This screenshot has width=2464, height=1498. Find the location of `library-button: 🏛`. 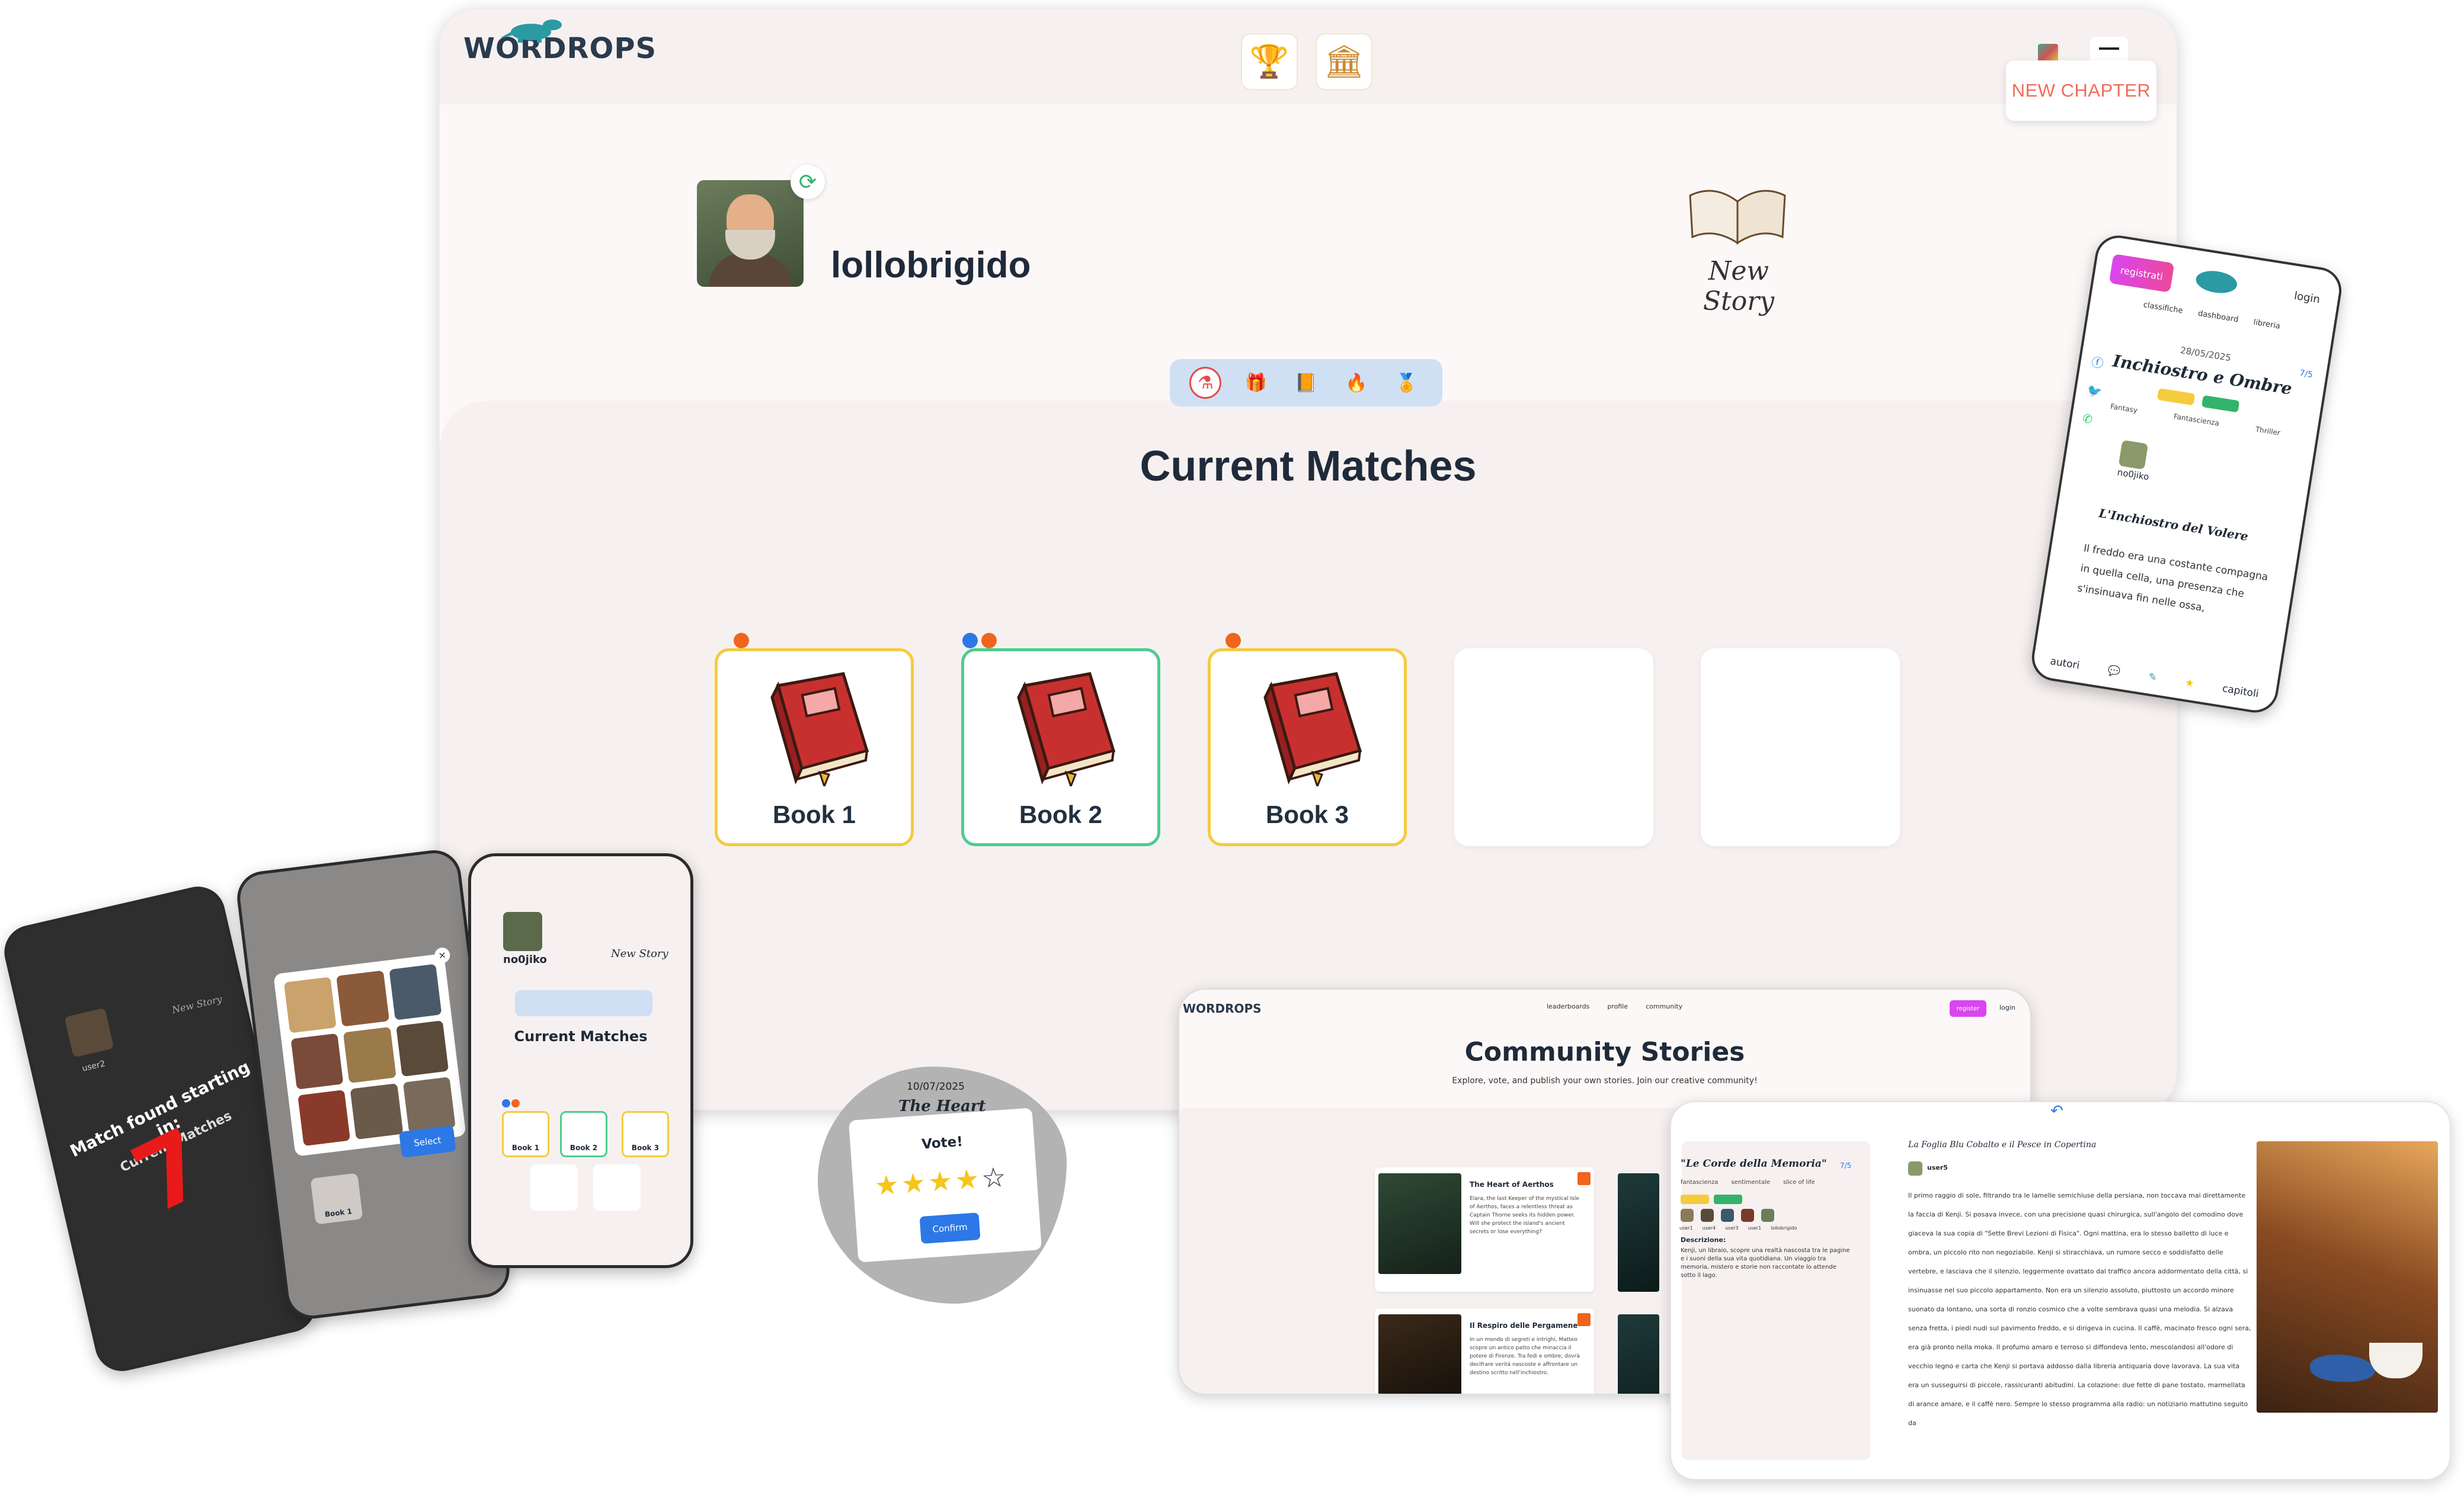

library-button: 🏛 is located at coordinates (1344, 62).